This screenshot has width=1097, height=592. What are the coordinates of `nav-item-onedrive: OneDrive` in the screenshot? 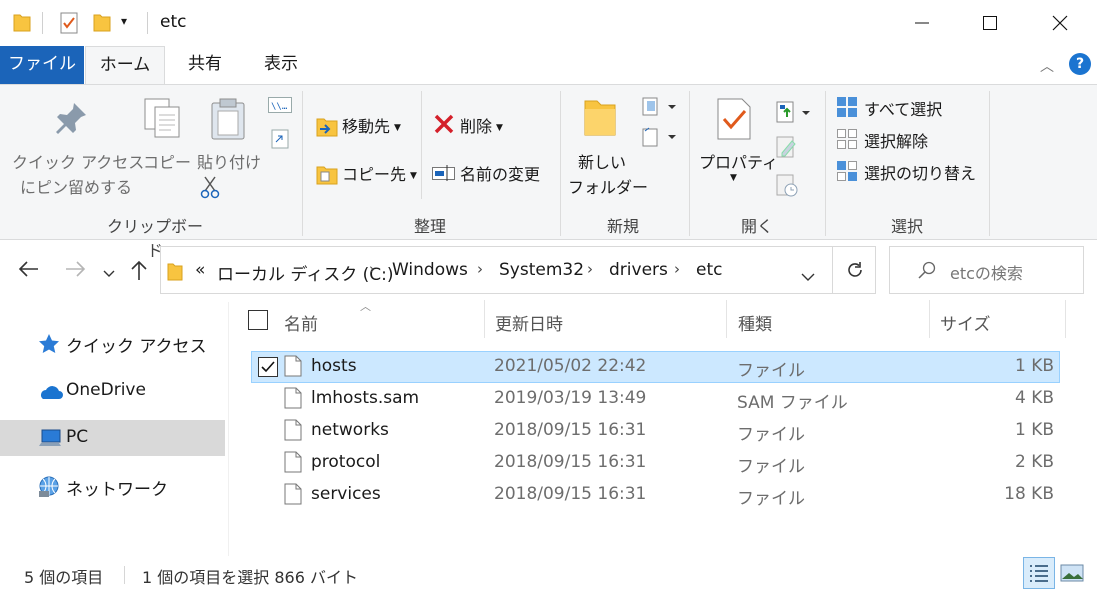 It's located at (112, 391).